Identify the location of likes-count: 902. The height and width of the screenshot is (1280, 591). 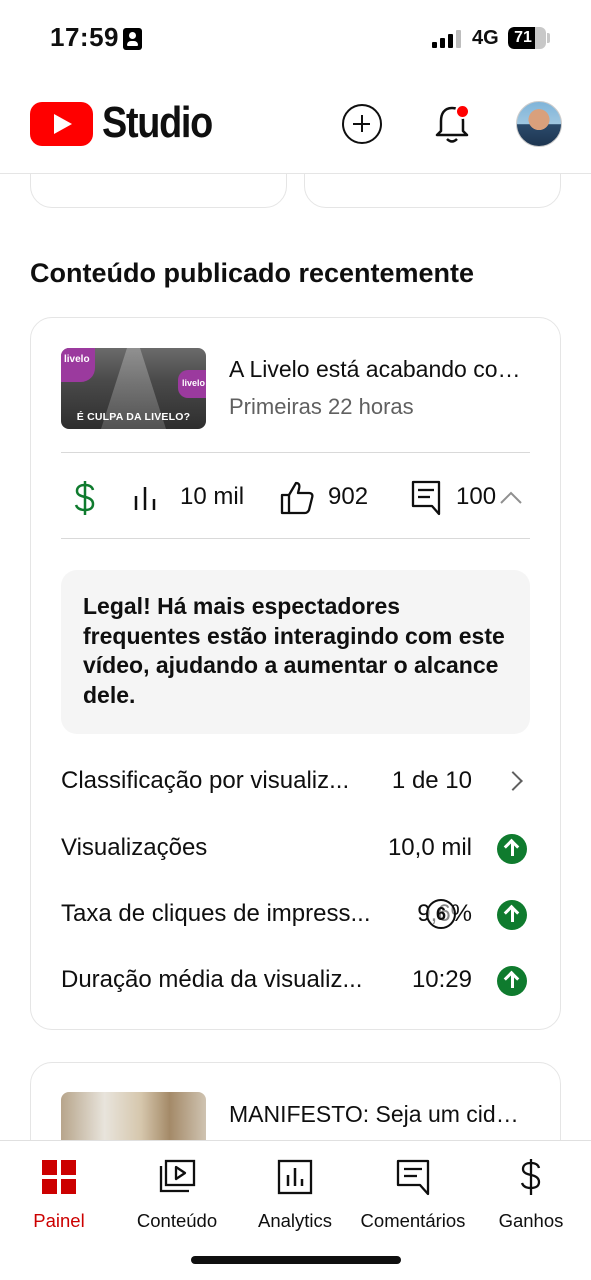
(348, 496).